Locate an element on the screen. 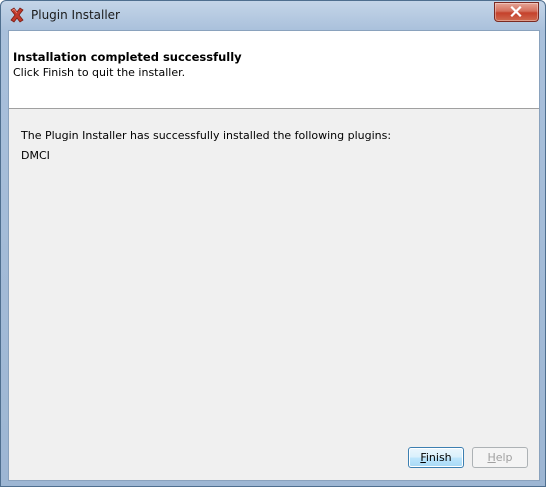 This screenshot has width=546, height=487. header-title: Installation completed successfully is located at coordinates (127, 57).